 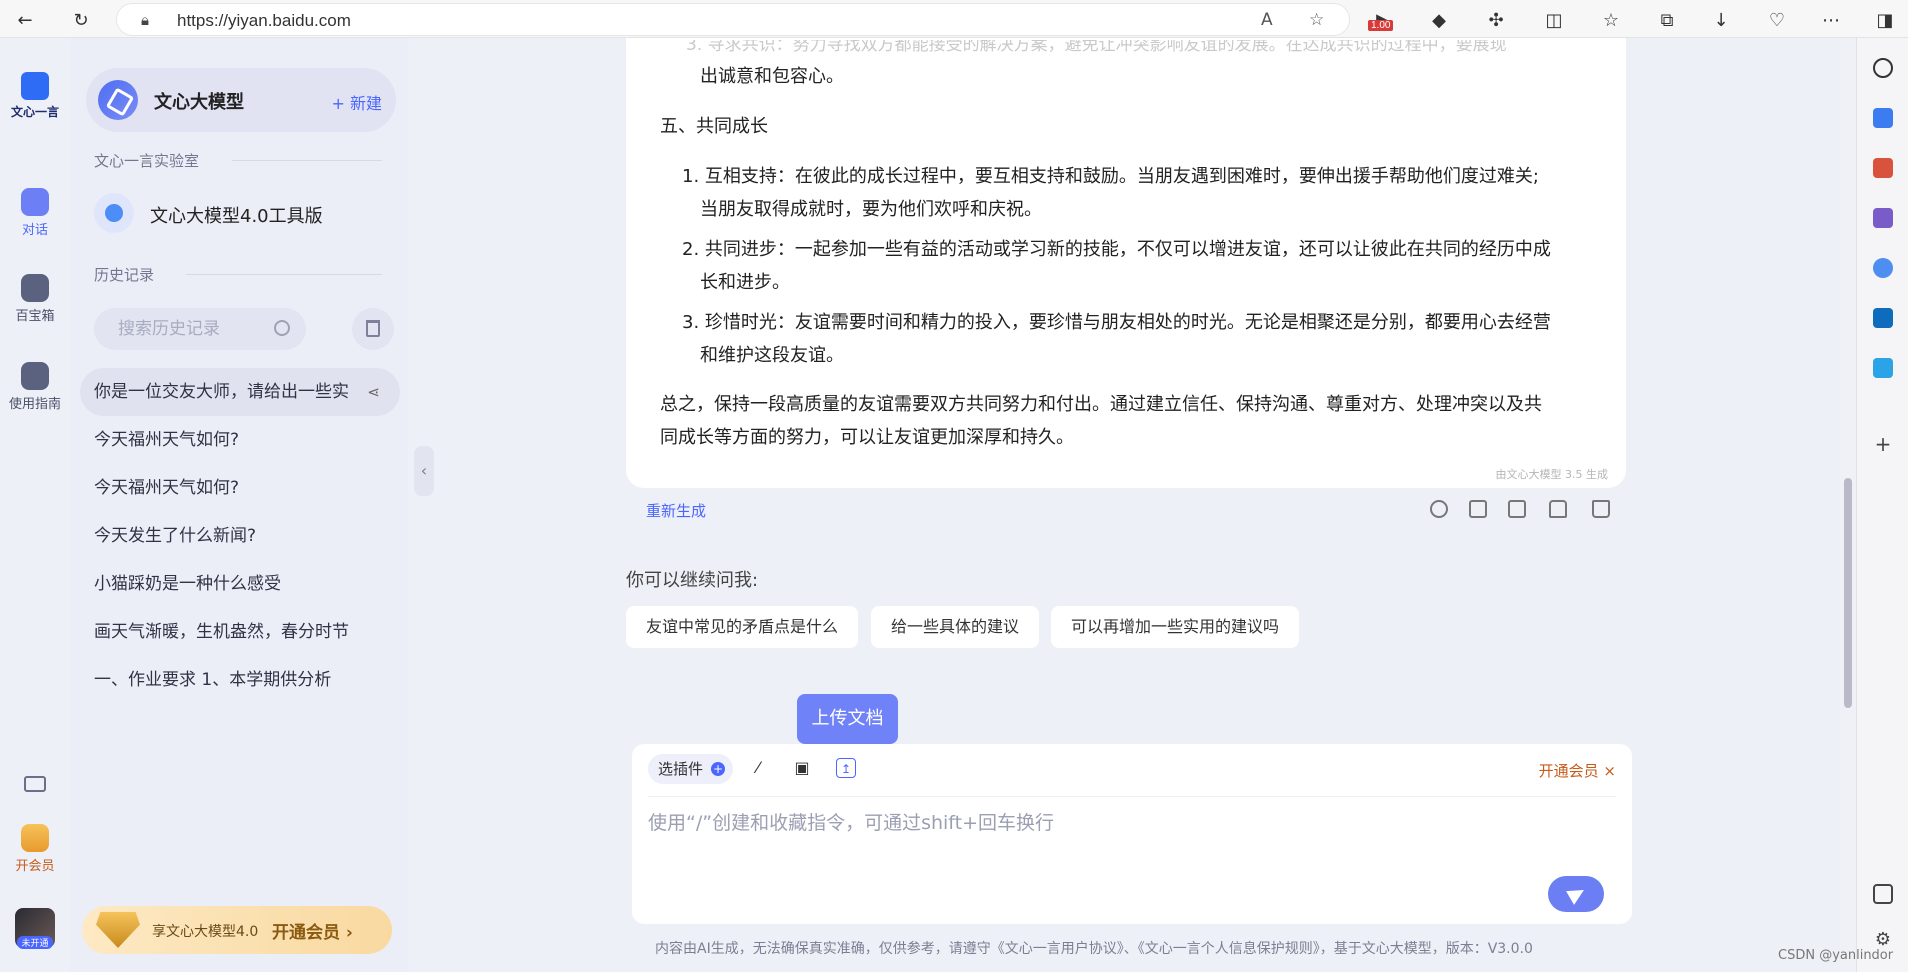 What do you see at coordinates (357, 102) in the screenshot?
I see `new-chat-button: + 新建` at bounding box center [357, 102].